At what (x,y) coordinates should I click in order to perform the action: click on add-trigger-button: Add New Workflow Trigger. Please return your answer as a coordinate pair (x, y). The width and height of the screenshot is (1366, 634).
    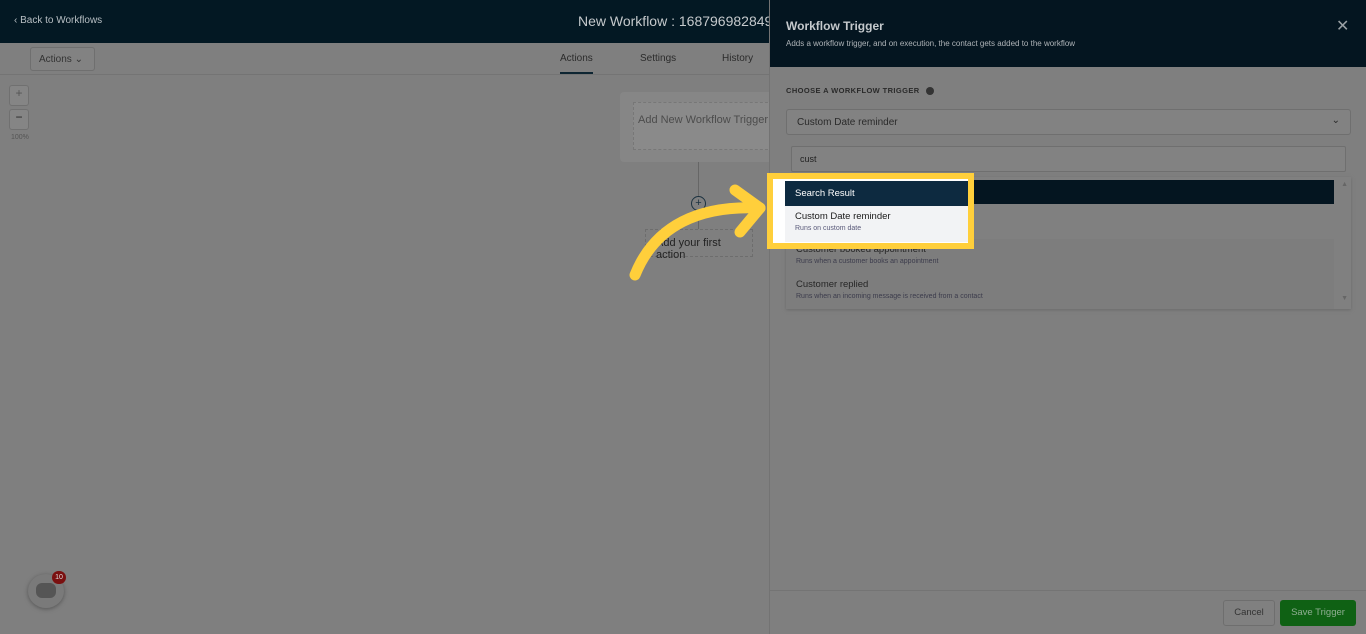
    Looking at the image, I should click on (703, 126).